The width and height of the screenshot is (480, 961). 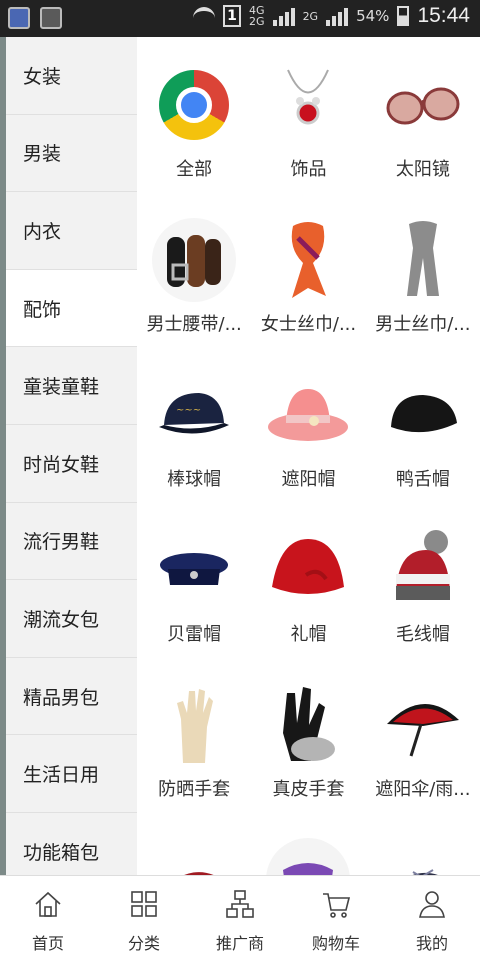 What do you see at coordinates (423, 260) in the screenshot?
I see `gray-scarf-icon` at bounding box center [423, 260].